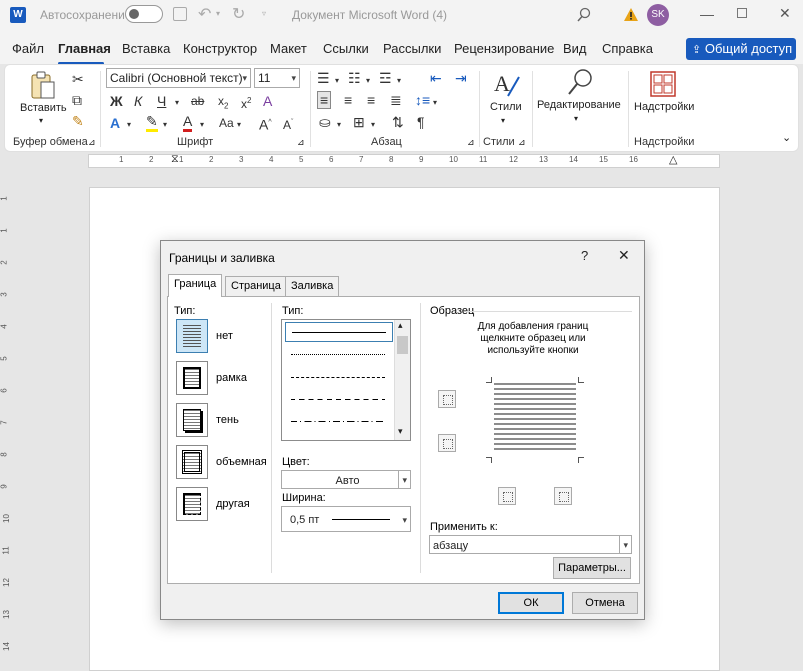 This screenshot has height=671, width=803. Describe the element at coordinates (584, 15) in the screenshot. I see `search-icon` at that location.